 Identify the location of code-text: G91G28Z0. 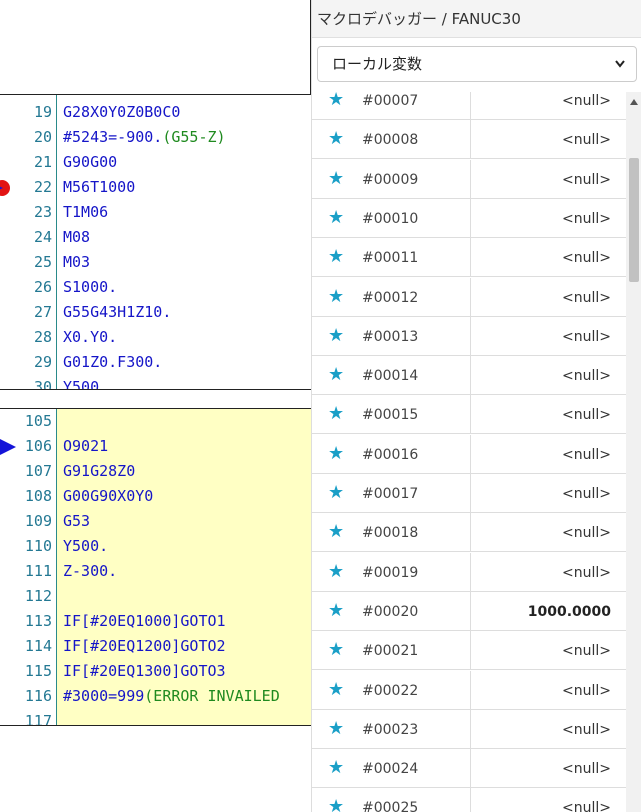
(99, 471).